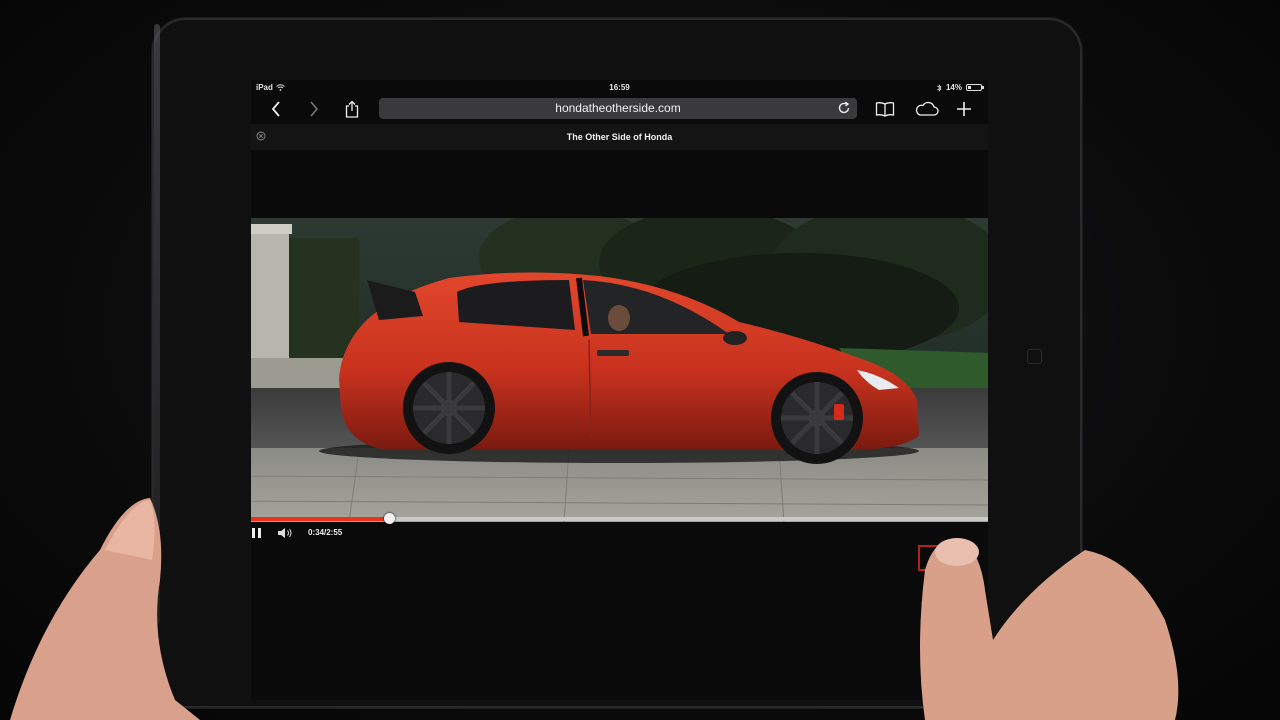  I want to click on right-hand, so click(1049, 629).